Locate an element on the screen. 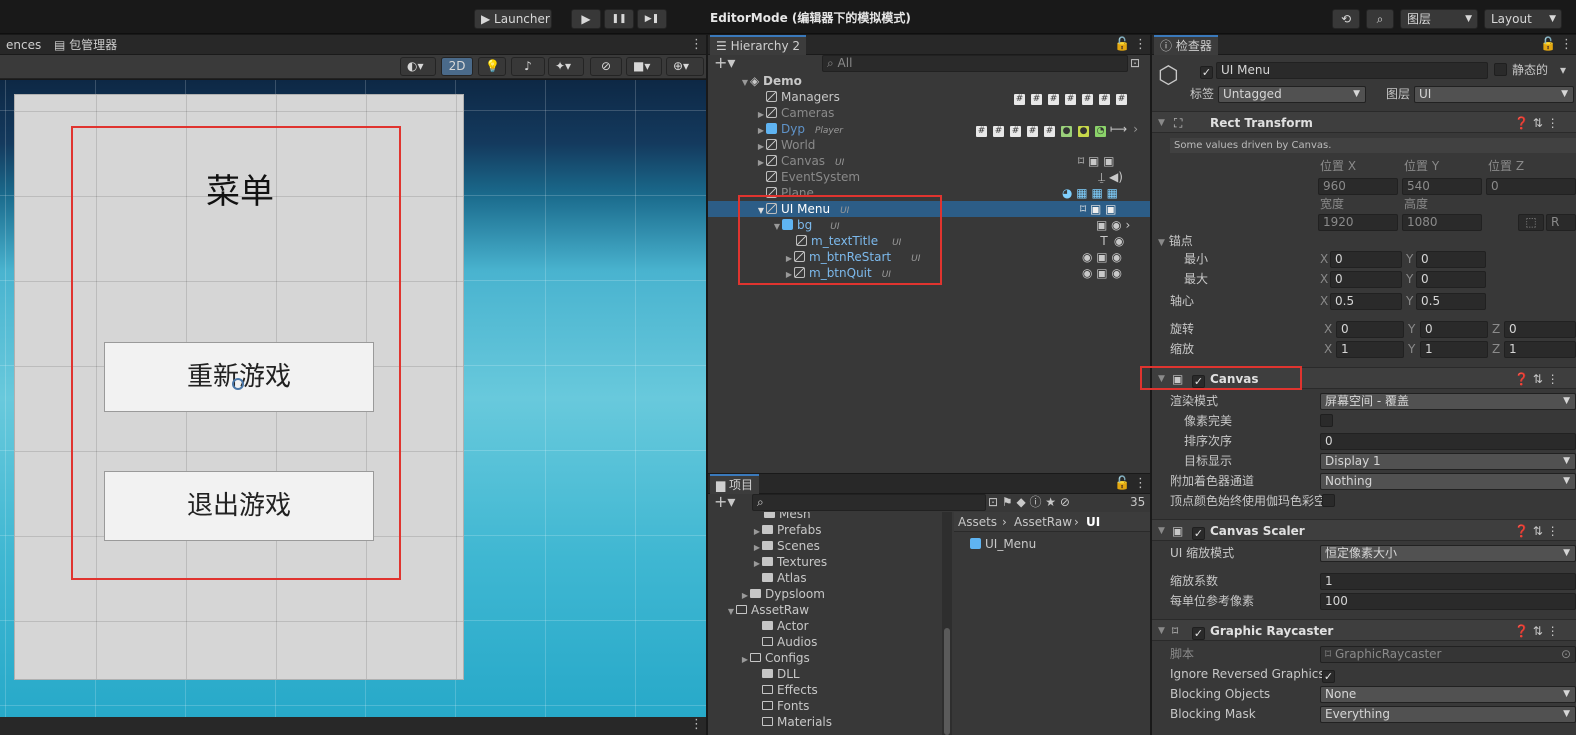 The width and height of the screenshot is (1576, 735). object-name-input: UI Menu is located at coordinates (1352, 70).